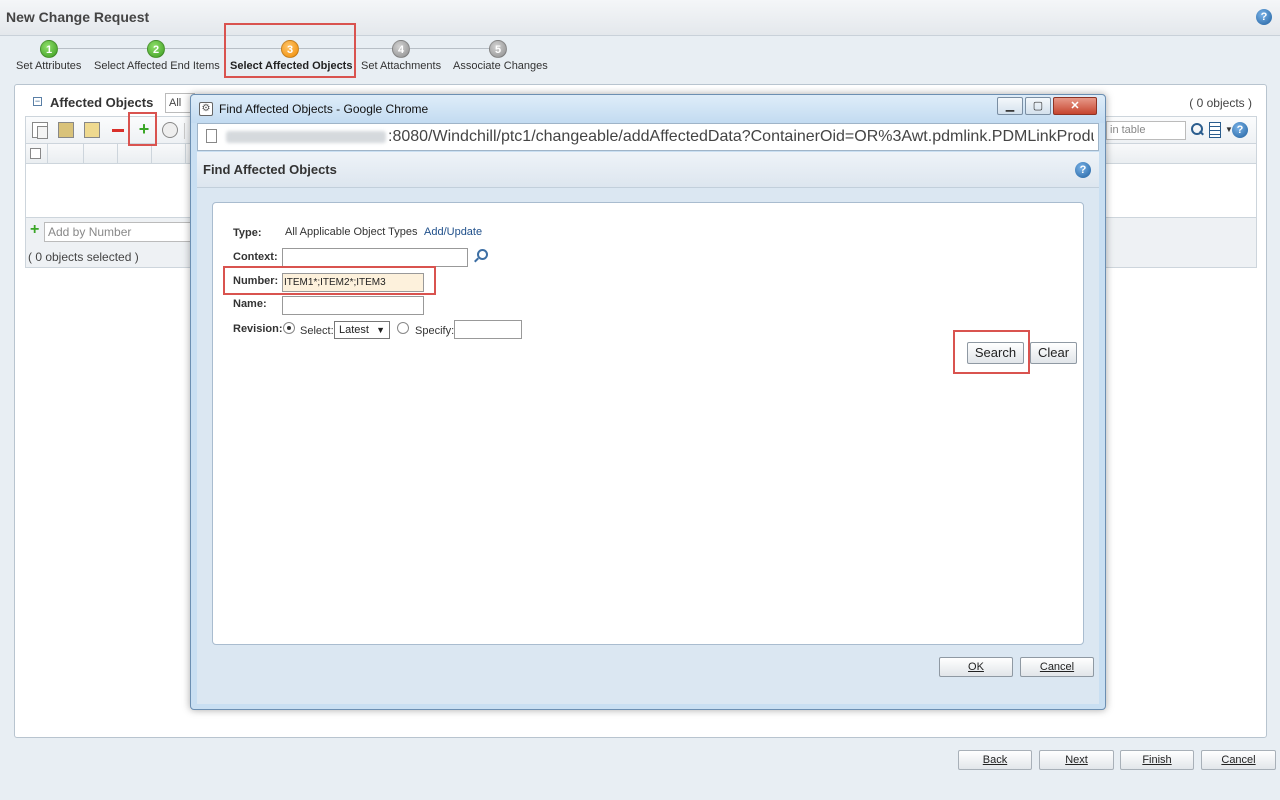 Image resolution: width=1280 pixels, height=800 pixels. What do you see at coordinates (34, 230) in the screenshot?
I see `add-by-number-icon: +` at bounding box center [34, 230].